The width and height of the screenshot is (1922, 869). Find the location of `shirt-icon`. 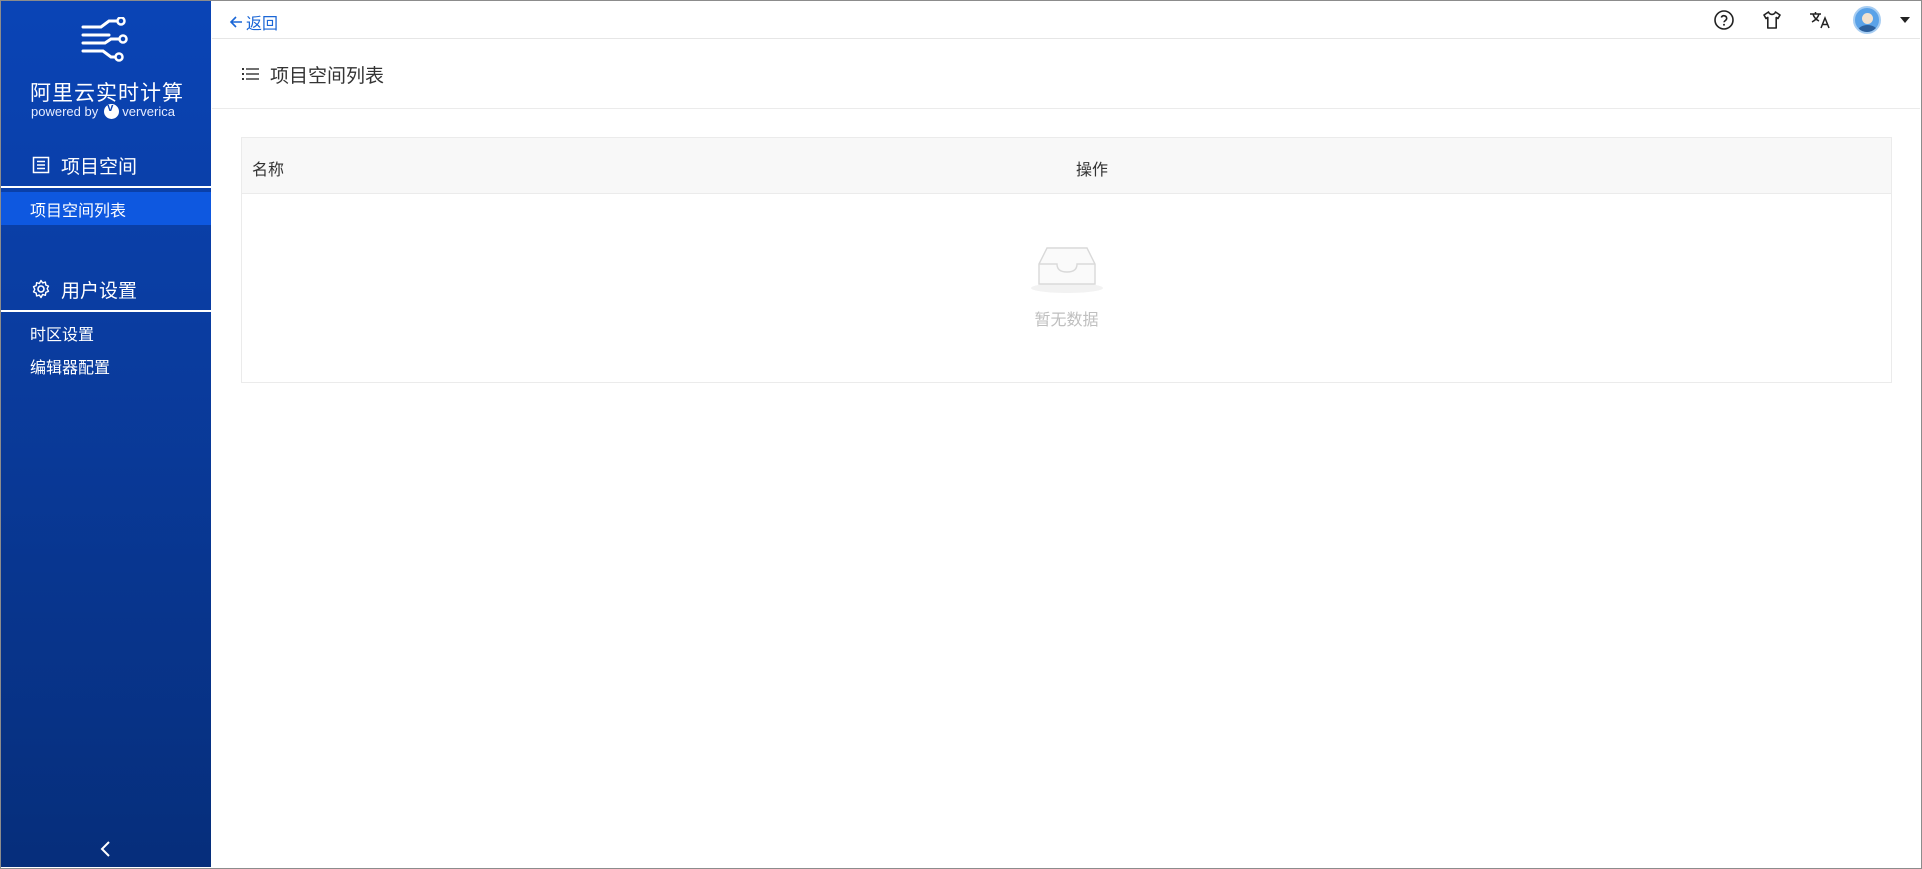

shirt-icon is located at coordinates (1772, 20).